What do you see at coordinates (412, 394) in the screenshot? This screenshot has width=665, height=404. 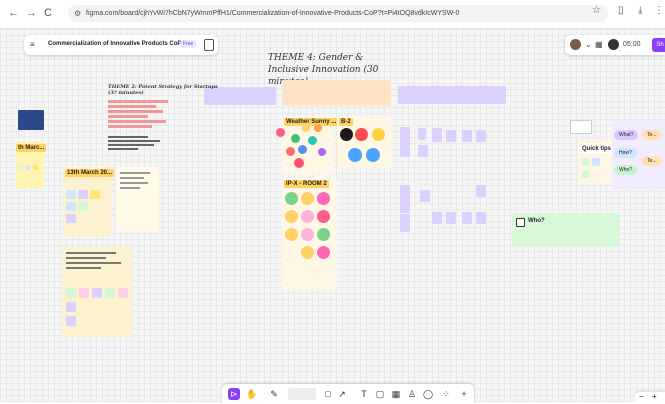 I see `stamp-tool-icon: ♙` at bounding box center [412, 394].